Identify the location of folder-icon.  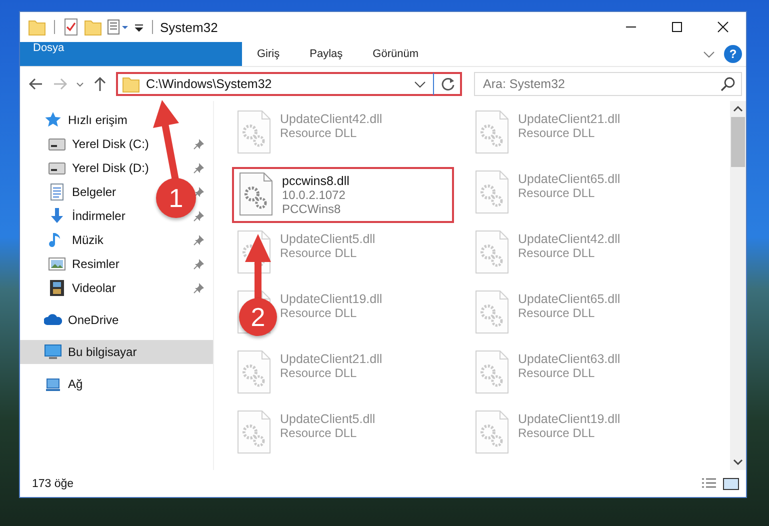
(131, 84).